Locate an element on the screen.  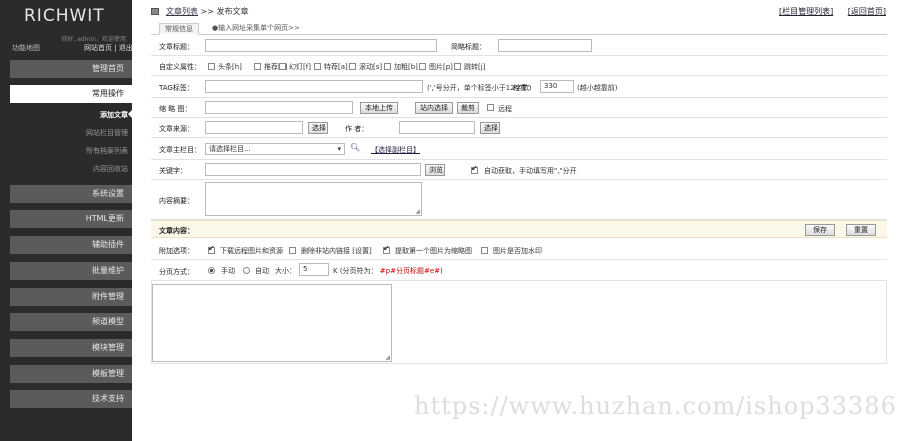
weight-input: 330 is located at coordinates (557, 86).